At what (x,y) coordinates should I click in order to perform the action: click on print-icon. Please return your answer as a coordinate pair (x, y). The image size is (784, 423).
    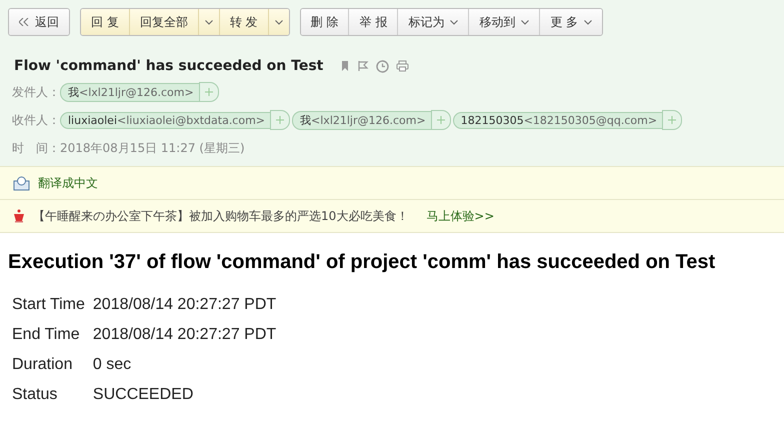
    Looking at the image, I should click on (403, 66).